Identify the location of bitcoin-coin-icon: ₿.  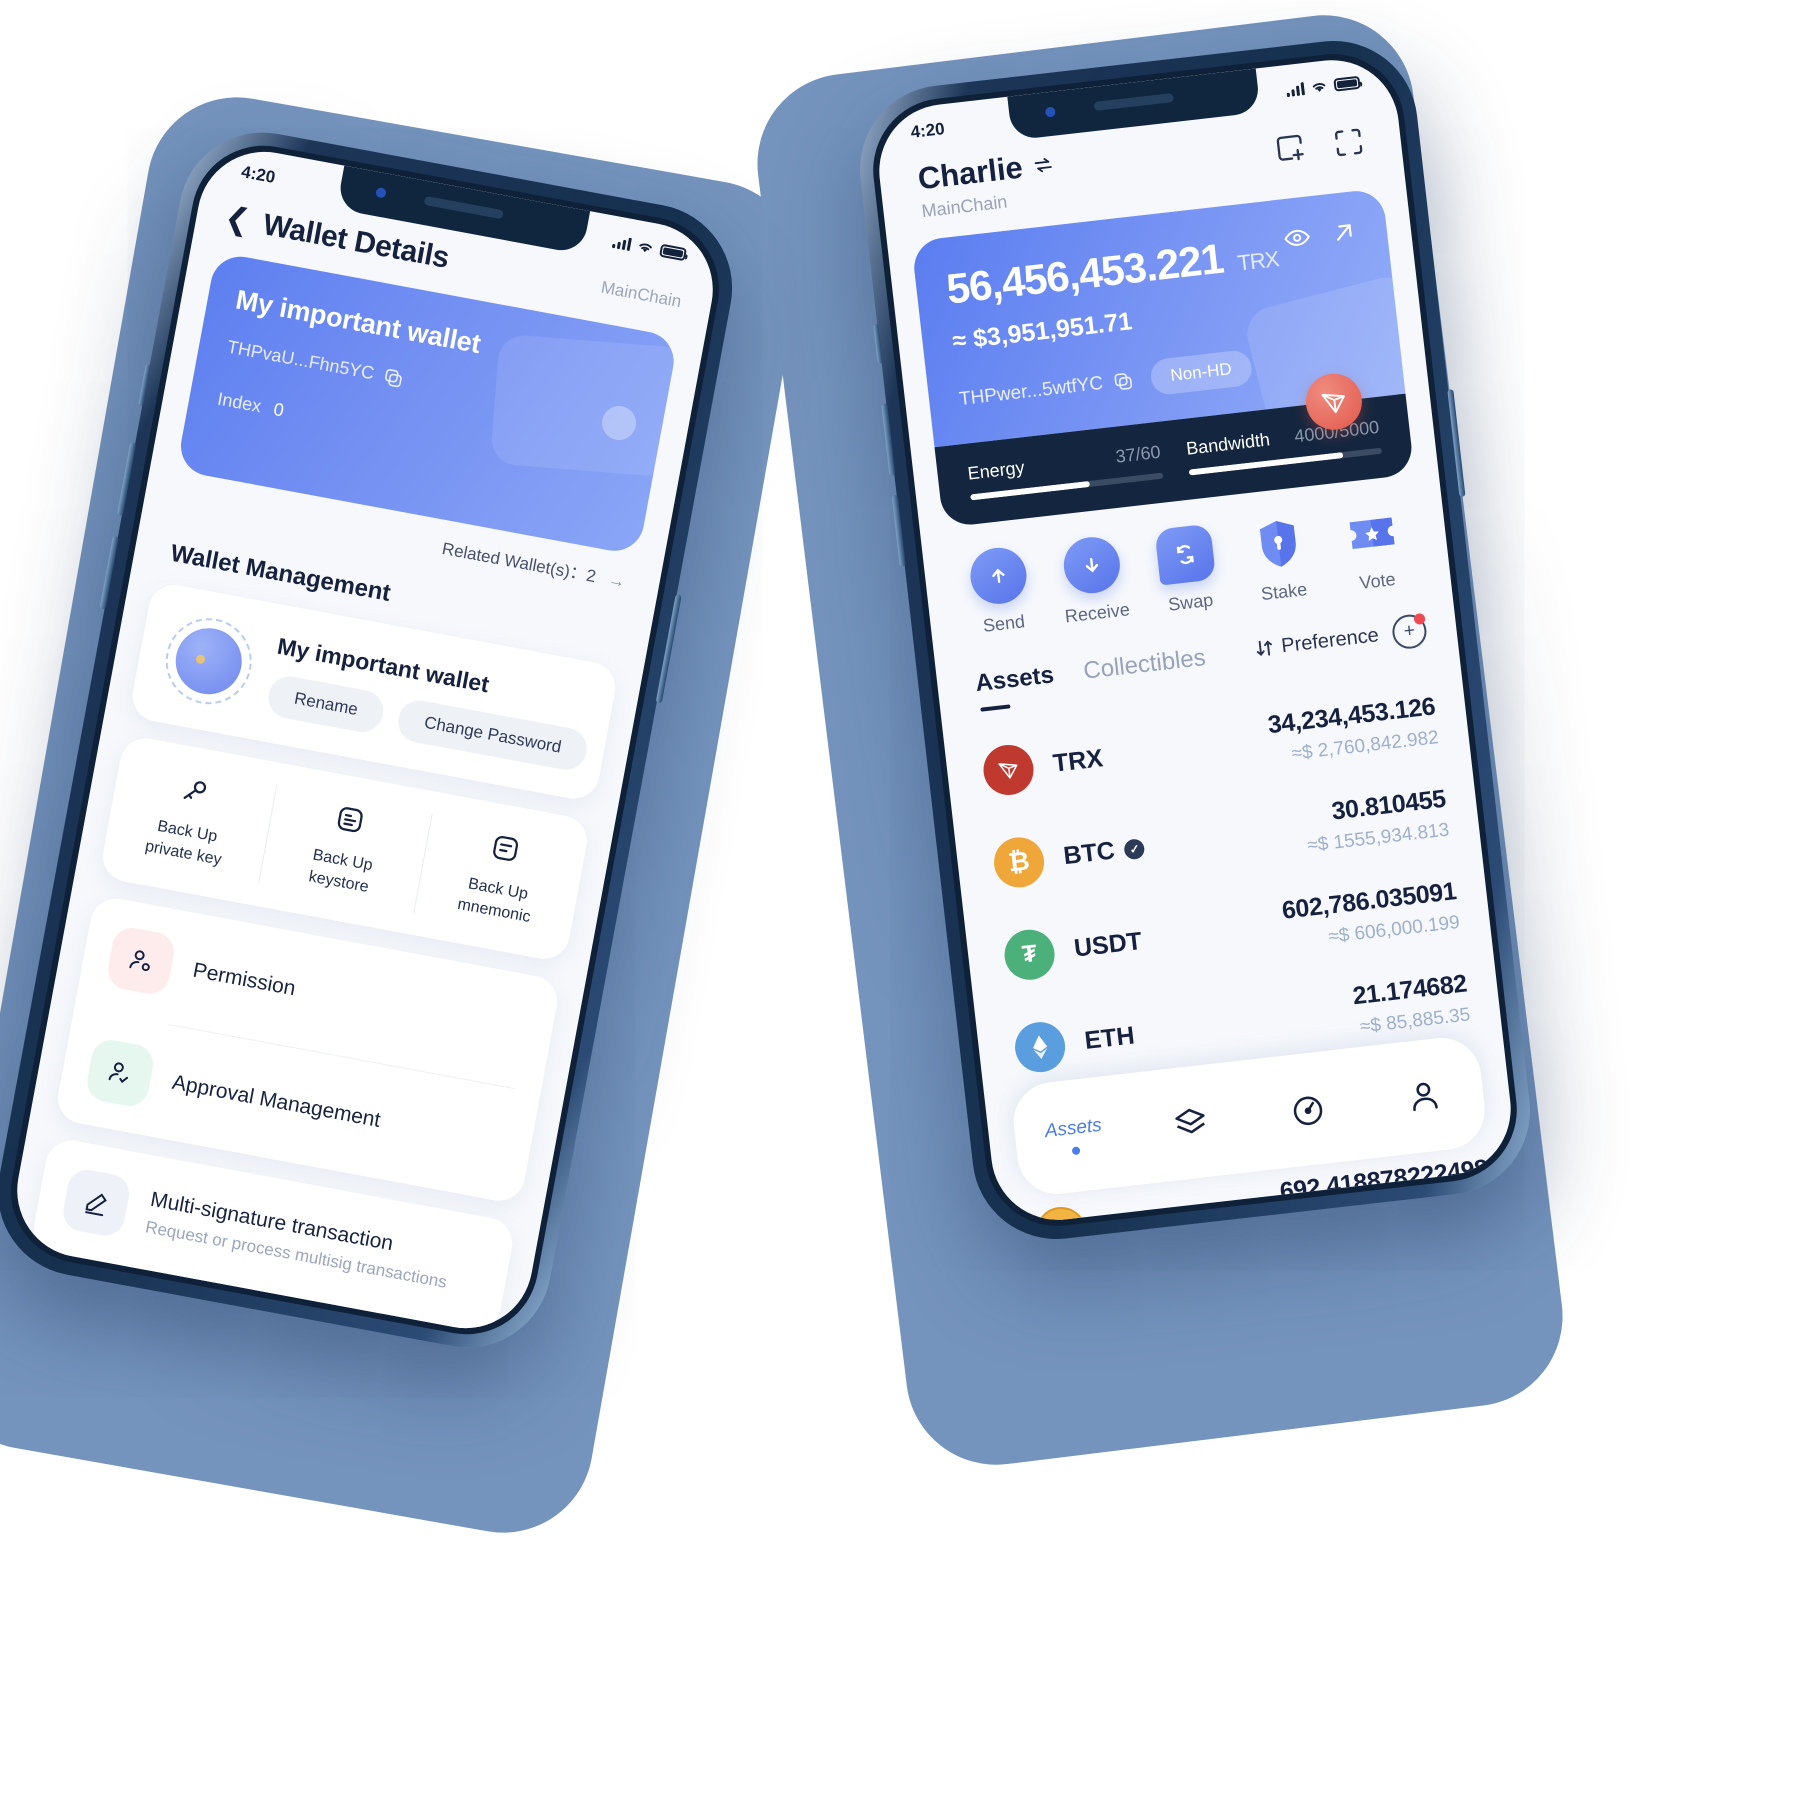
(1019, 862).